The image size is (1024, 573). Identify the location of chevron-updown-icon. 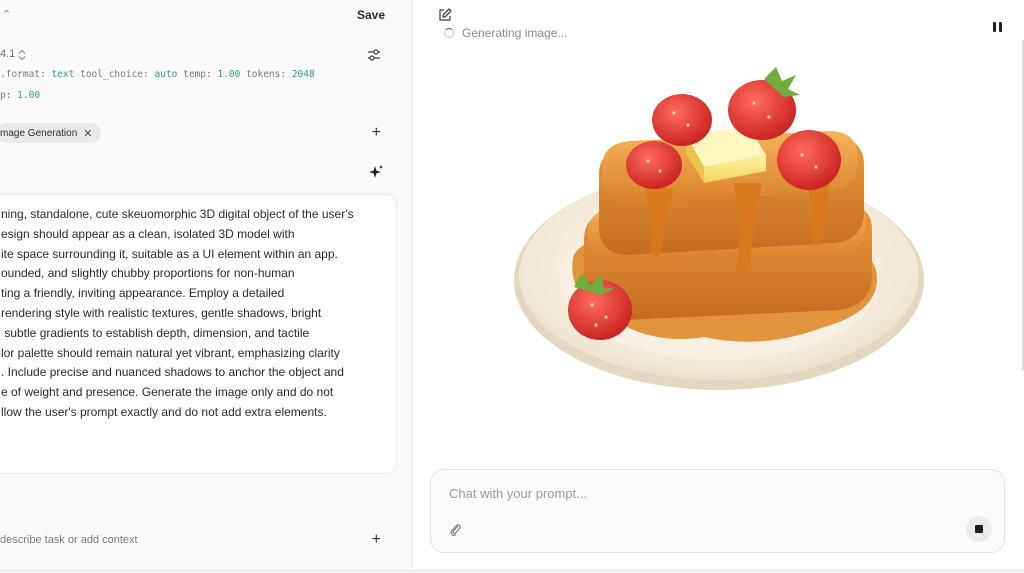
(22, 55).